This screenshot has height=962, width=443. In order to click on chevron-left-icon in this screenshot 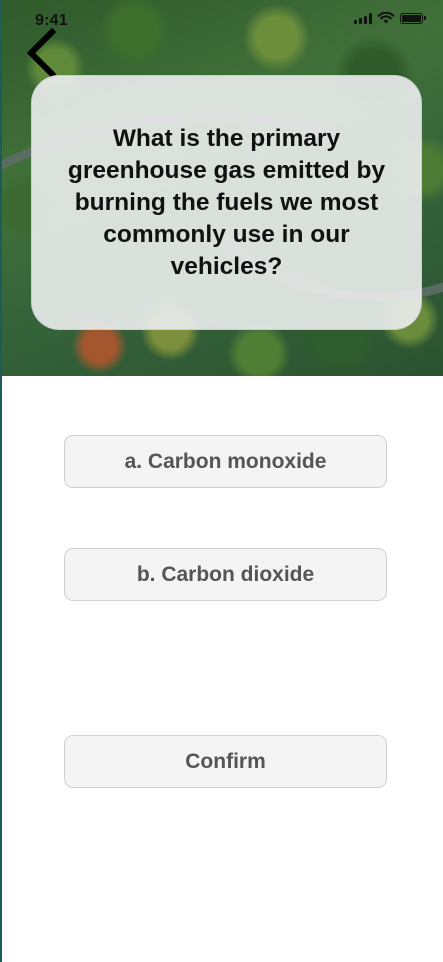, I will do `click(41, 53)`.